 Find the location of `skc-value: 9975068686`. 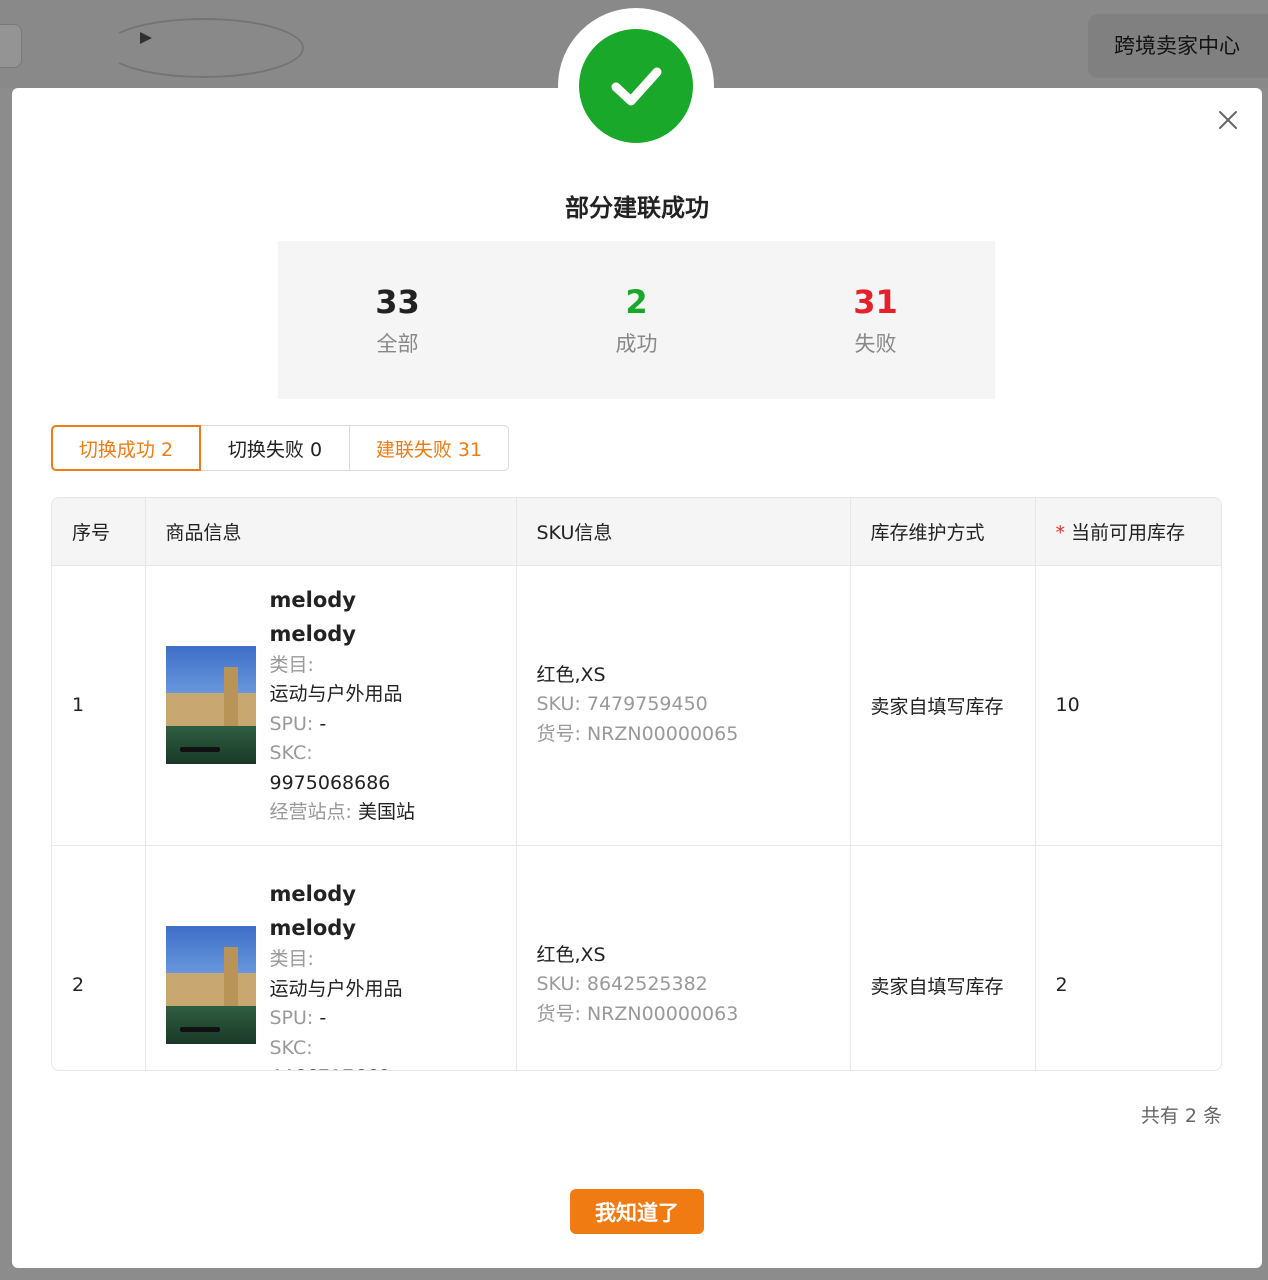

skc-value: 9975068686 is located at coordinates (330, 782).